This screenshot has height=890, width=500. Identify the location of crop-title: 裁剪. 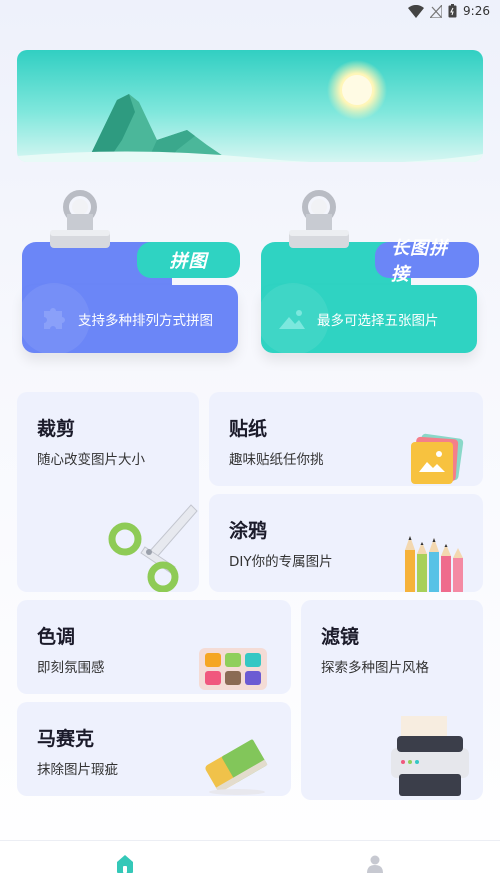
(56, 429).